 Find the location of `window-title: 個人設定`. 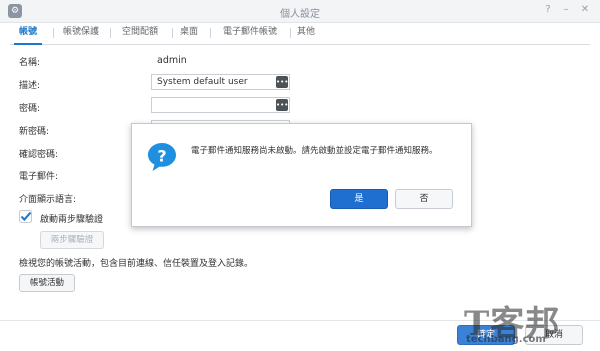

window-title: 個人設定 is located at coordinates (300, 14).